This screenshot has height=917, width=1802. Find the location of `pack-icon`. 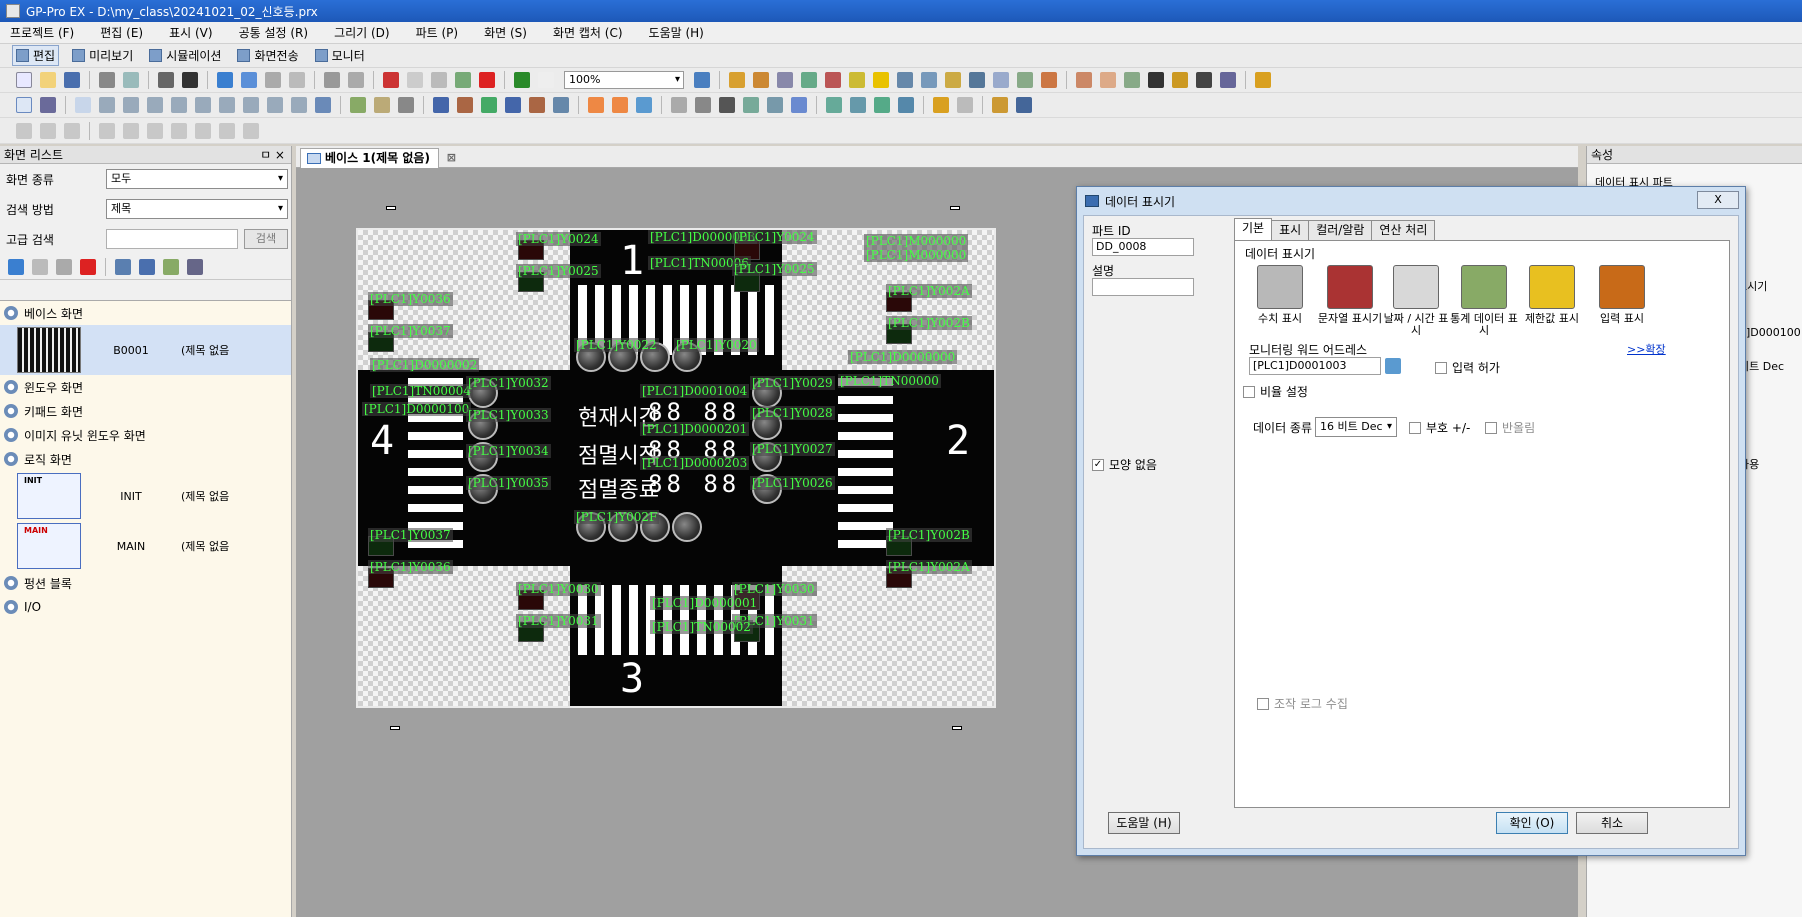

pack-icon is located at coordinates (1180, 80).